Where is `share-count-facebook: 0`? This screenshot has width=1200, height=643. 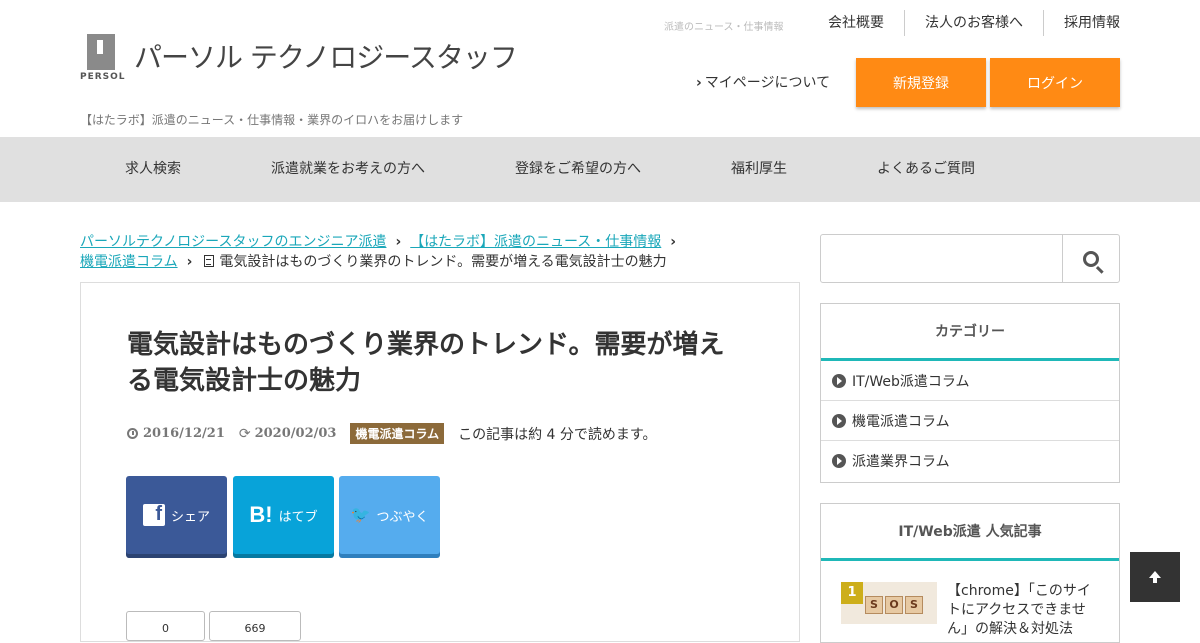 share-count-facebook: 0 is located at coordinates (165, 626).